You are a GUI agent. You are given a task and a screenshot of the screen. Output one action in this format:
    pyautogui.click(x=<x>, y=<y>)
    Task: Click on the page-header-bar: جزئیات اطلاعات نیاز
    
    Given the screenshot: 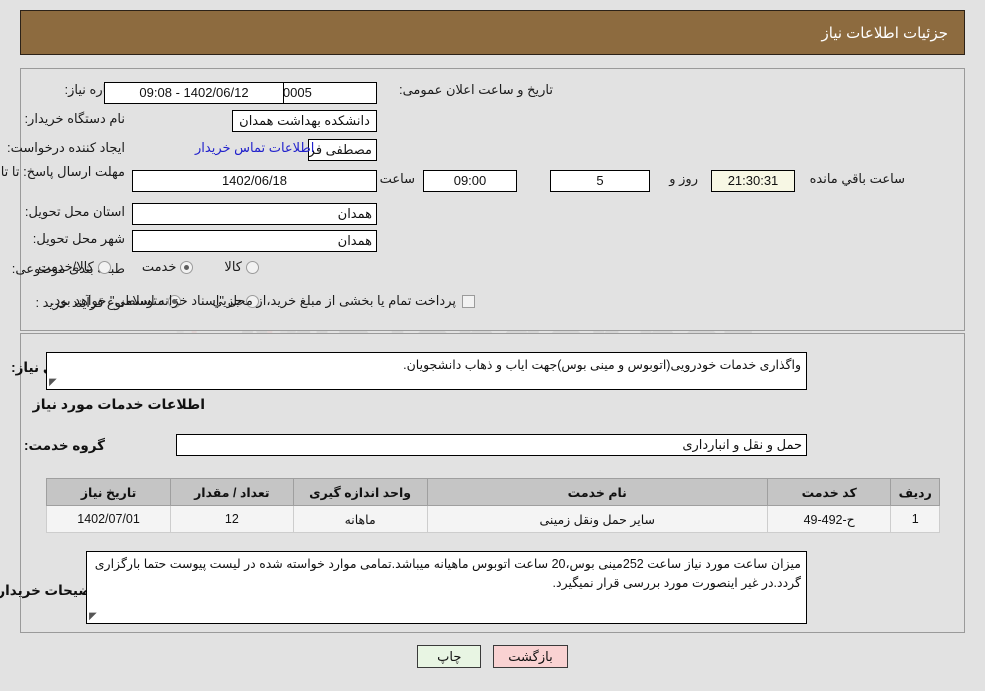 What is the action you would take?
    pyautogui.click(x=492, y=32)
    